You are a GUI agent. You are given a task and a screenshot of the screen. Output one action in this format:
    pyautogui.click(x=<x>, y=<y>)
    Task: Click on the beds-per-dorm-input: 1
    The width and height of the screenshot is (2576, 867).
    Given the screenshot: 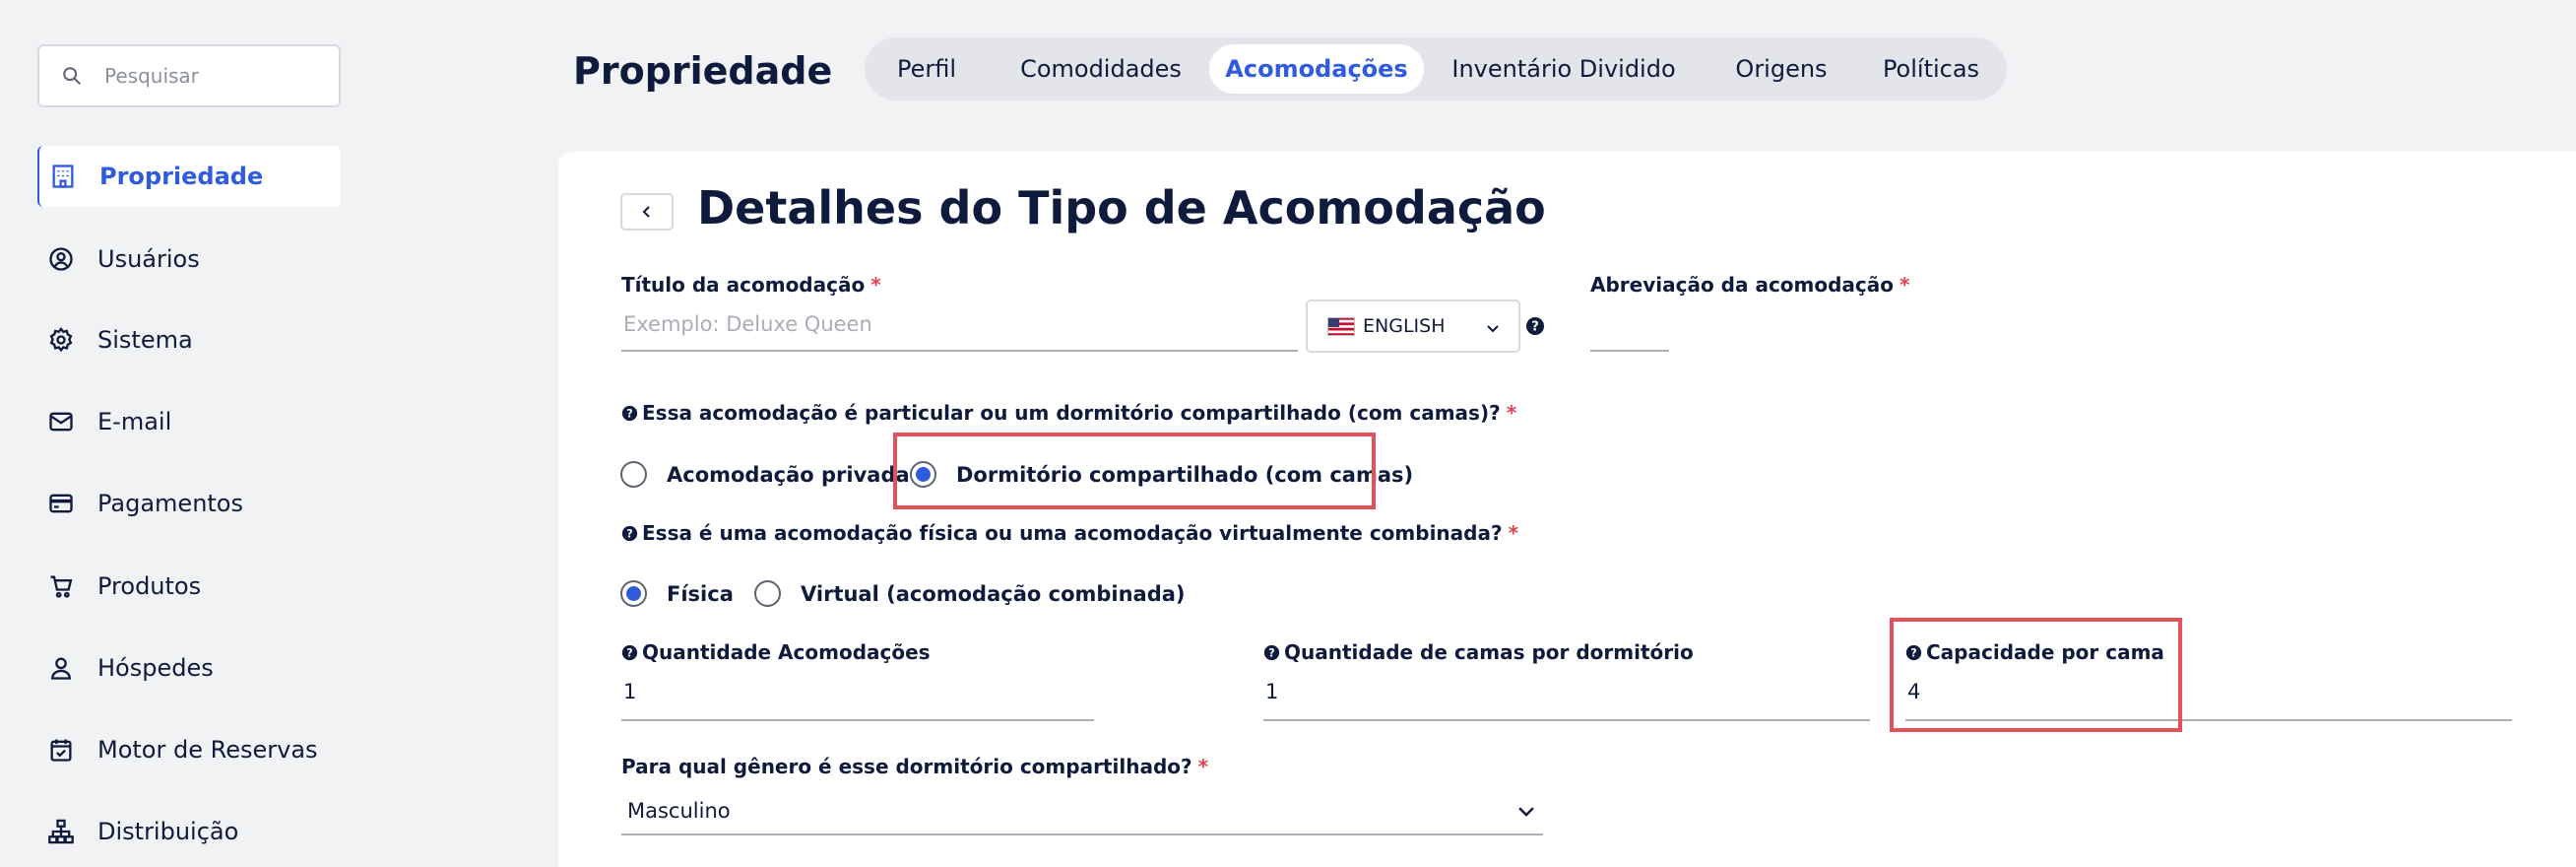 What is the action you would take?
    pyautogui.click(x=1566, y=700)
    